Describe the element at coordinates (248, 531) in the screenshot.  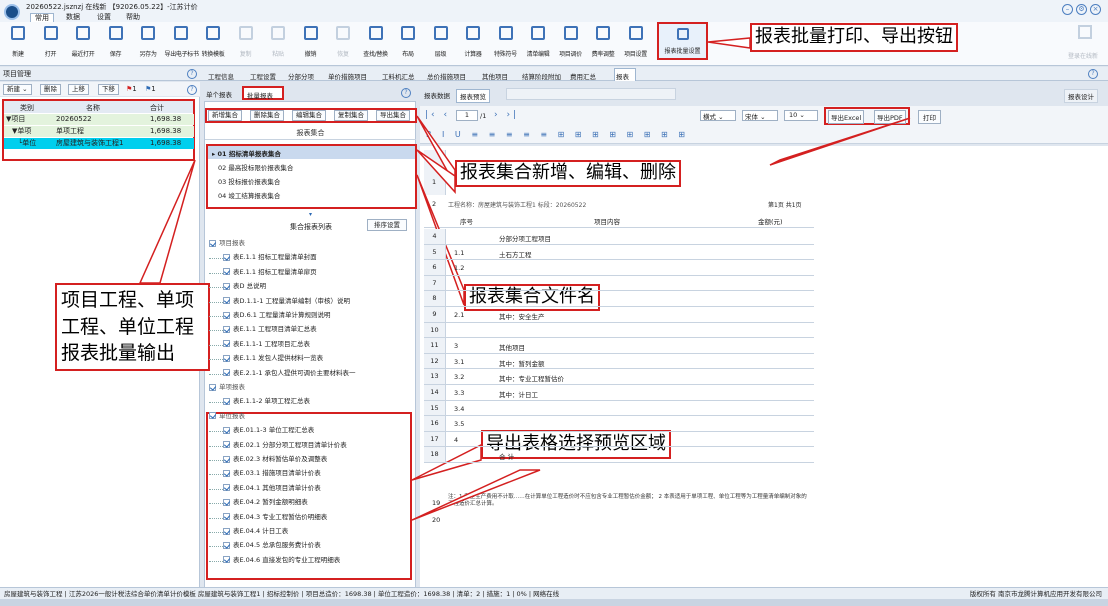
I see `report-list-item: 表E.04.4 计日工表` at that location.